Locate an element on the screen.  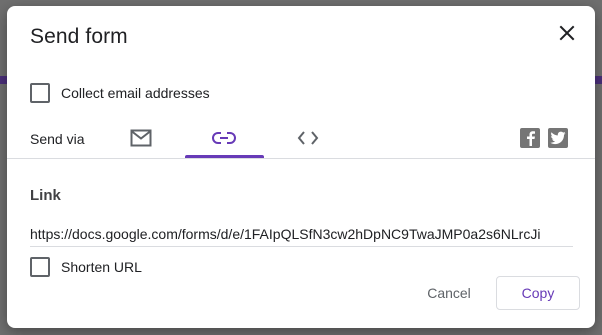
copy-button: Copy is located at coordinates (538, 293).